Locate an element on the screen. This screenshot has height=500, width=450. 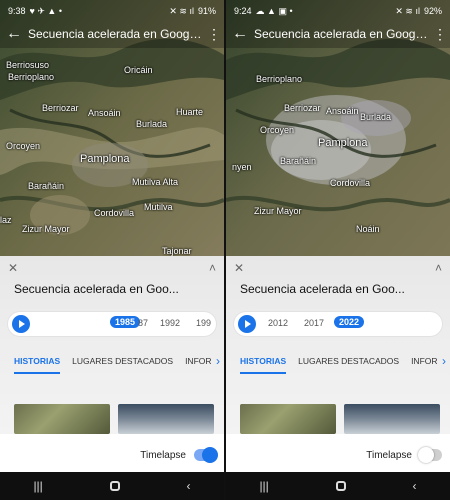
year-list: 2012 2017 2022 is located at coordinates (338, 324).